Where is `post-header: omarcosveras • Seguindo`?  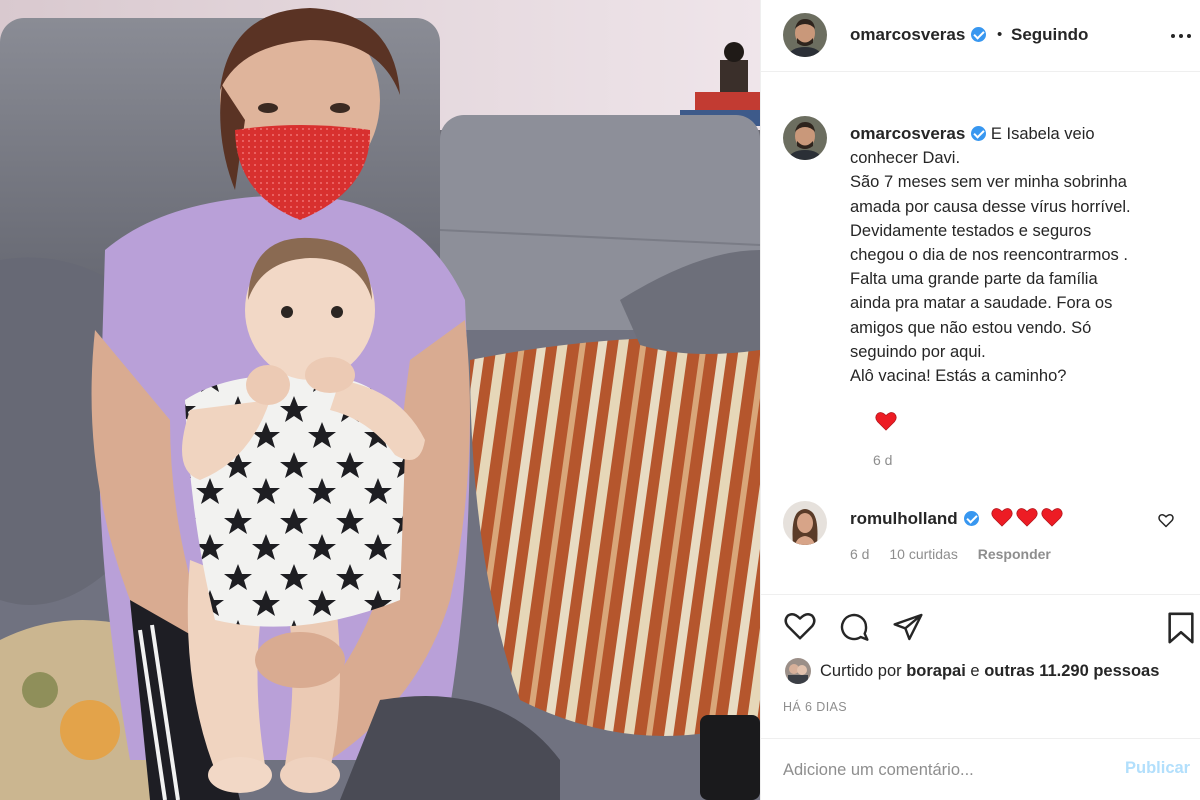
post-header: omarcosveras • Seguindo is located at coordinates (980, 36).